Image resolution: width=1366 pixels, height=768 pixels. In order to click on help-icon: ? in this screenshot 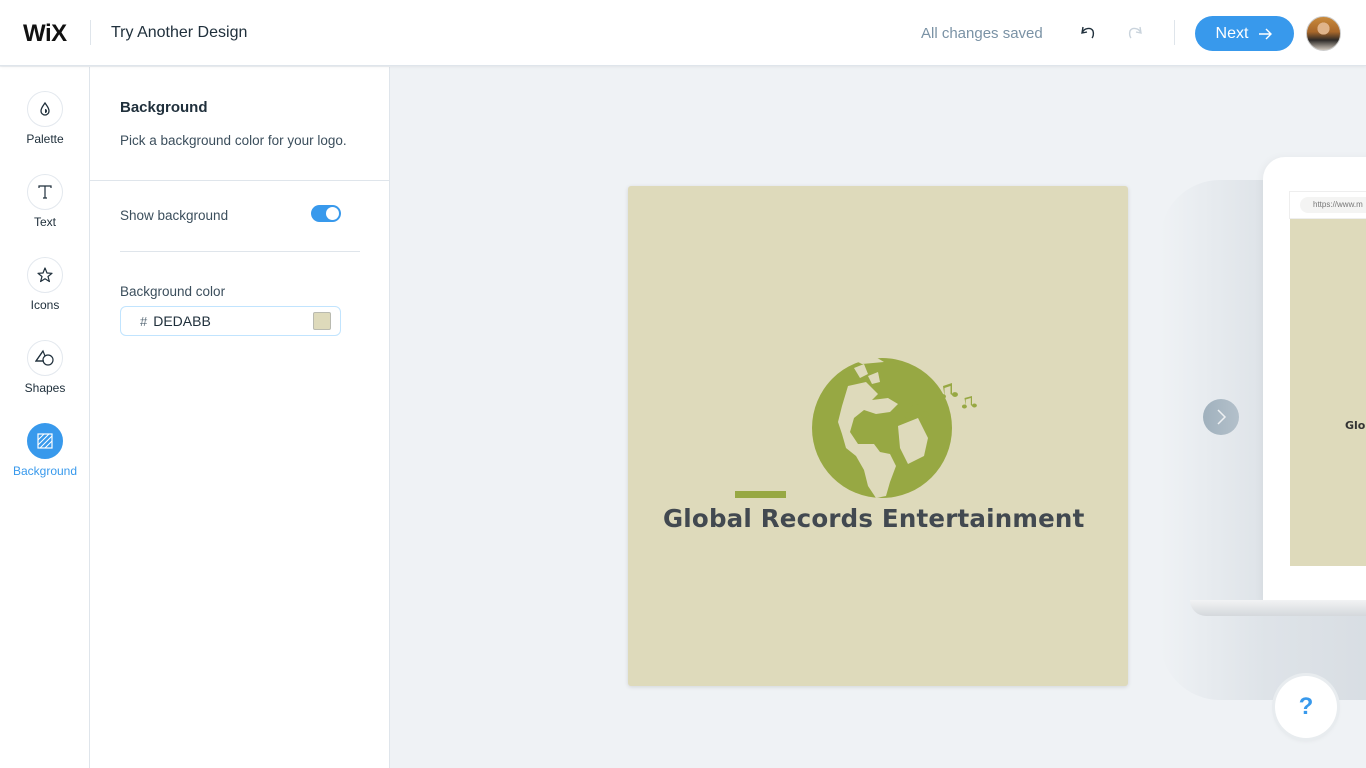, I will do `click(1306, 706)`.